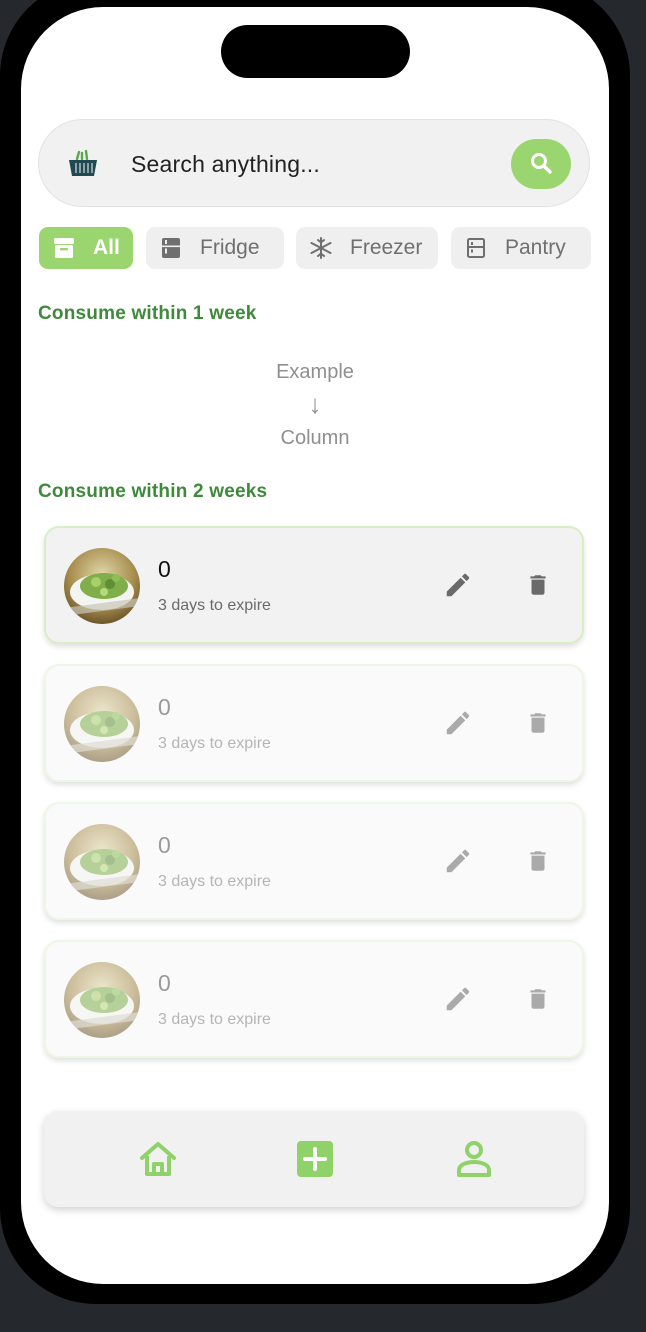  What do you see at coordinates (315, 51) in the screenshot?
I see `dynamic-island` at bounding box center [315, 51].